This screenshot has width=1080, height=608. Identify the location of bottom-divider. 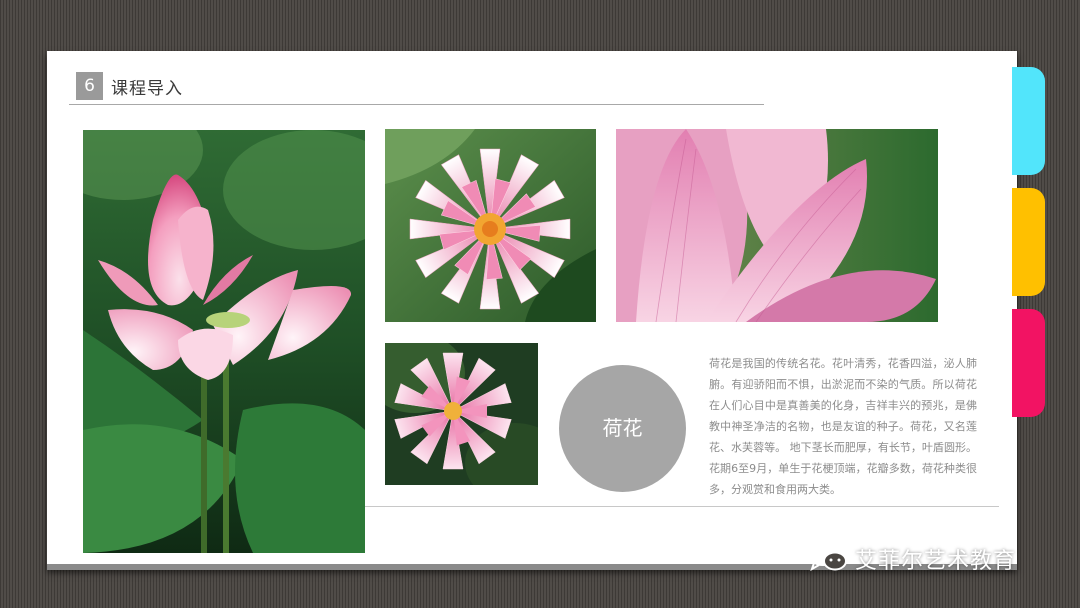
(682, 506).